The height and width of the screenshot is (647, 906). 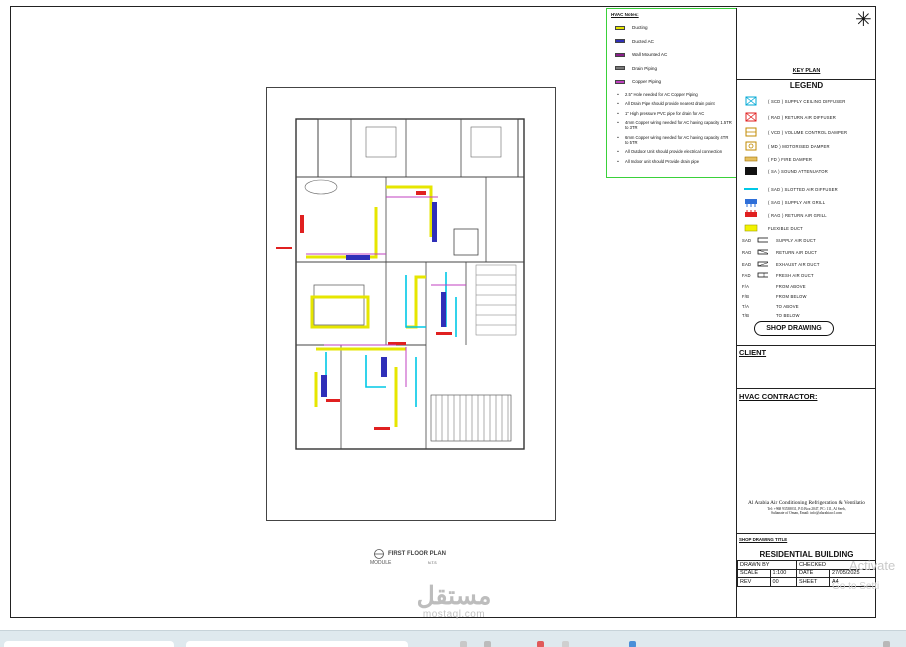 What do you see at coordinates (754, 573) in the screenshot?
I see `scale-label: SCALE` at bounding box center [754, 573].